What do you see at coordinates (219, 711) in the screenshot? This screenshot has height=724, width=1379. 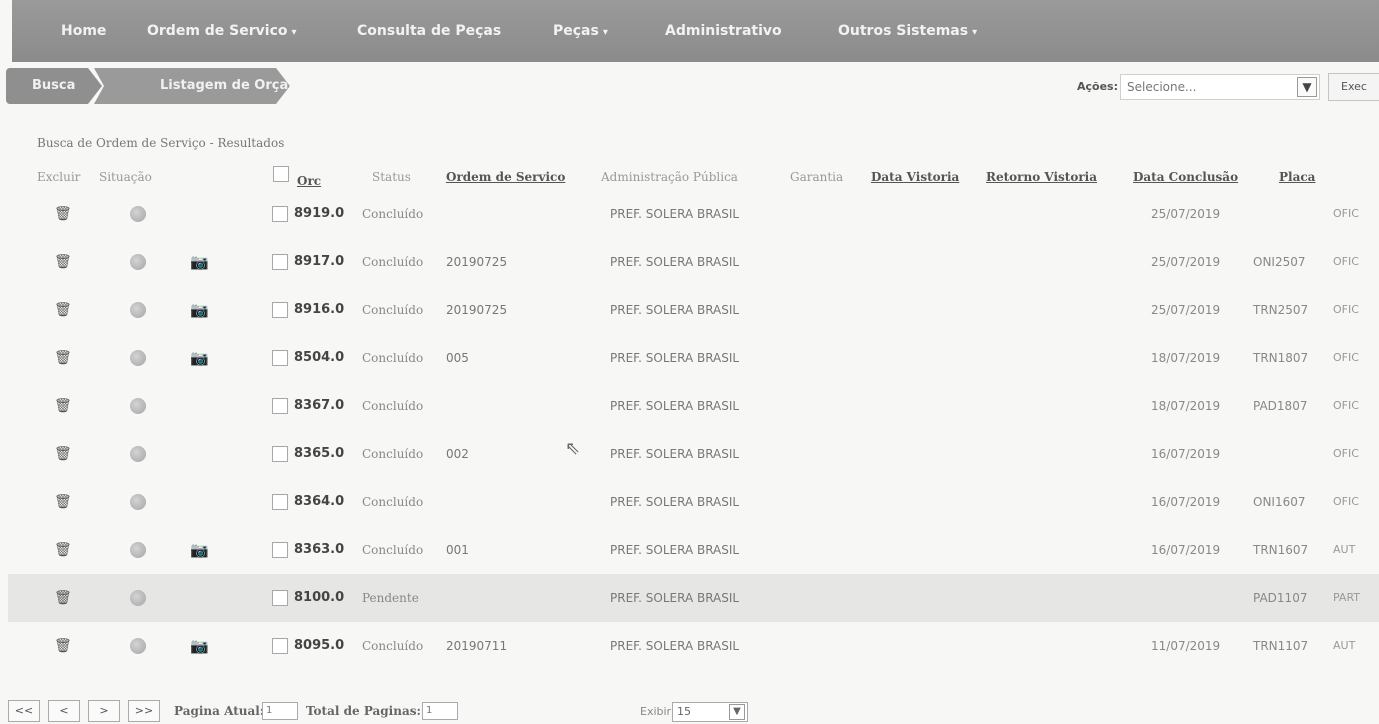 I see `pagina-atual-label: Pagina Atual:` at bounding box center [219, 711].